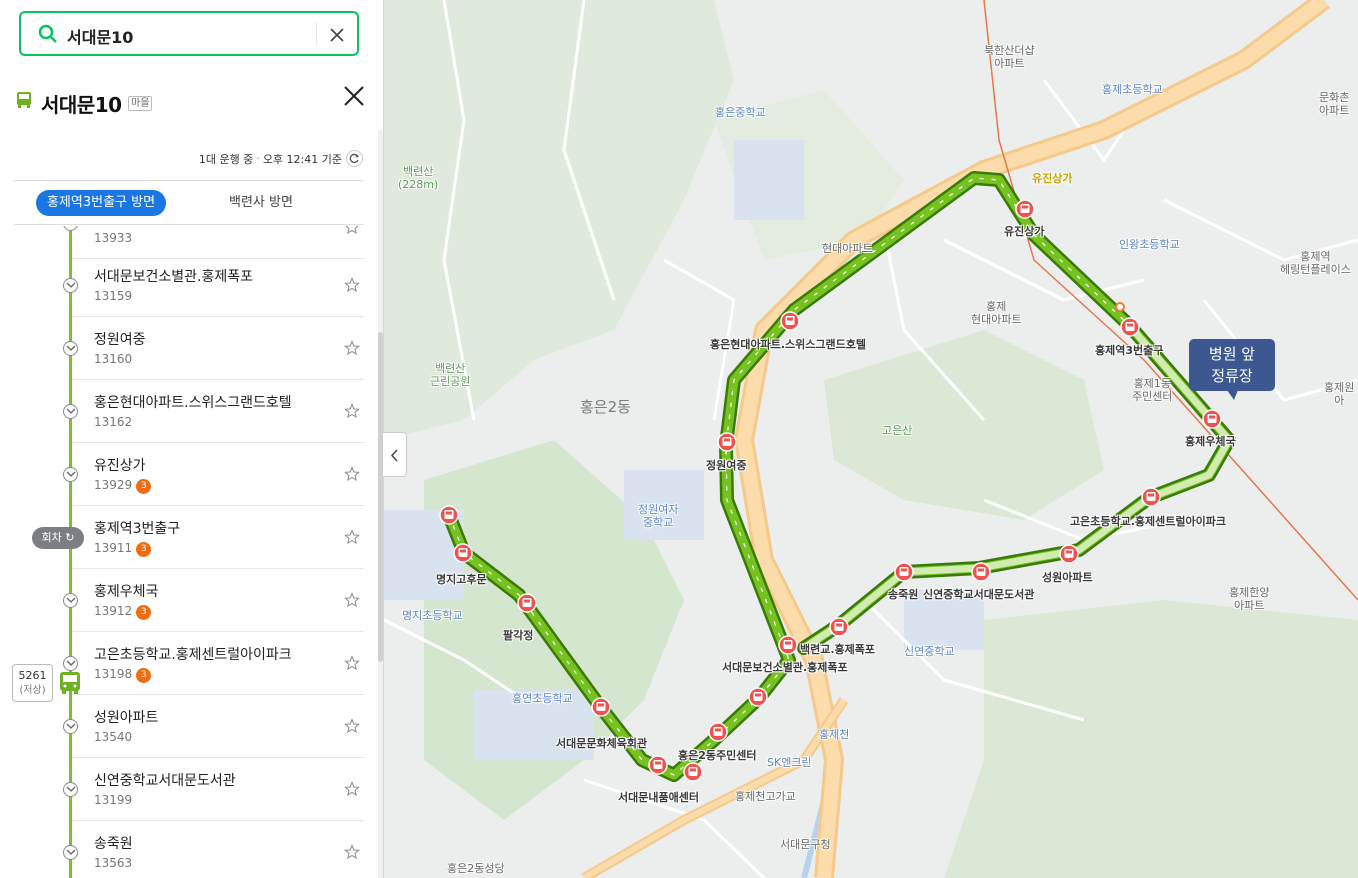 The height and width of the screenshot is (878, 1358). I want to click on list-item: 신연중학교서대문도서관 13199, so click(218, 789).